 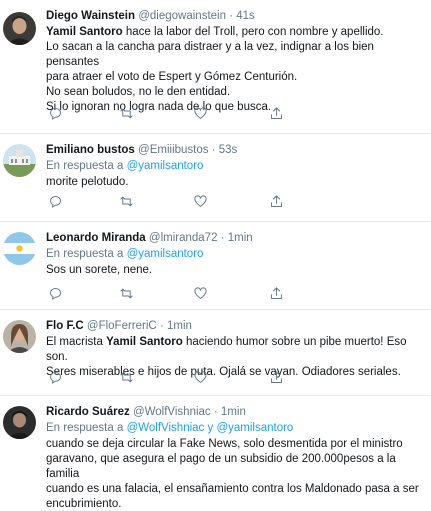 I want to click on display-name: Emiliano bustos, so click(x=90, y=150).